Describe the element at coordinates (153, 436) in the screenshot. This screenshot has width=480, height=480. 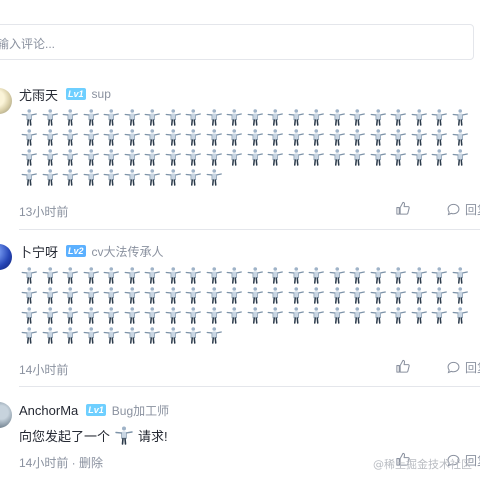
I see `comment-text-after: 请求!` at that location.